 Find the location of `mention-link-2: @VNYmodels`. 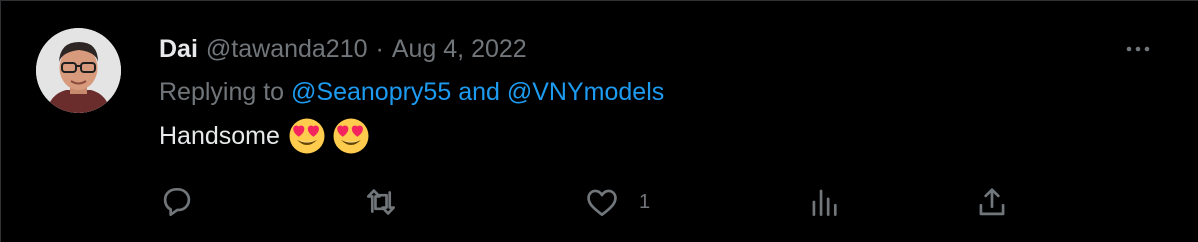

mention-link-2: @VNYmodels is located at coordinates (585, 92).